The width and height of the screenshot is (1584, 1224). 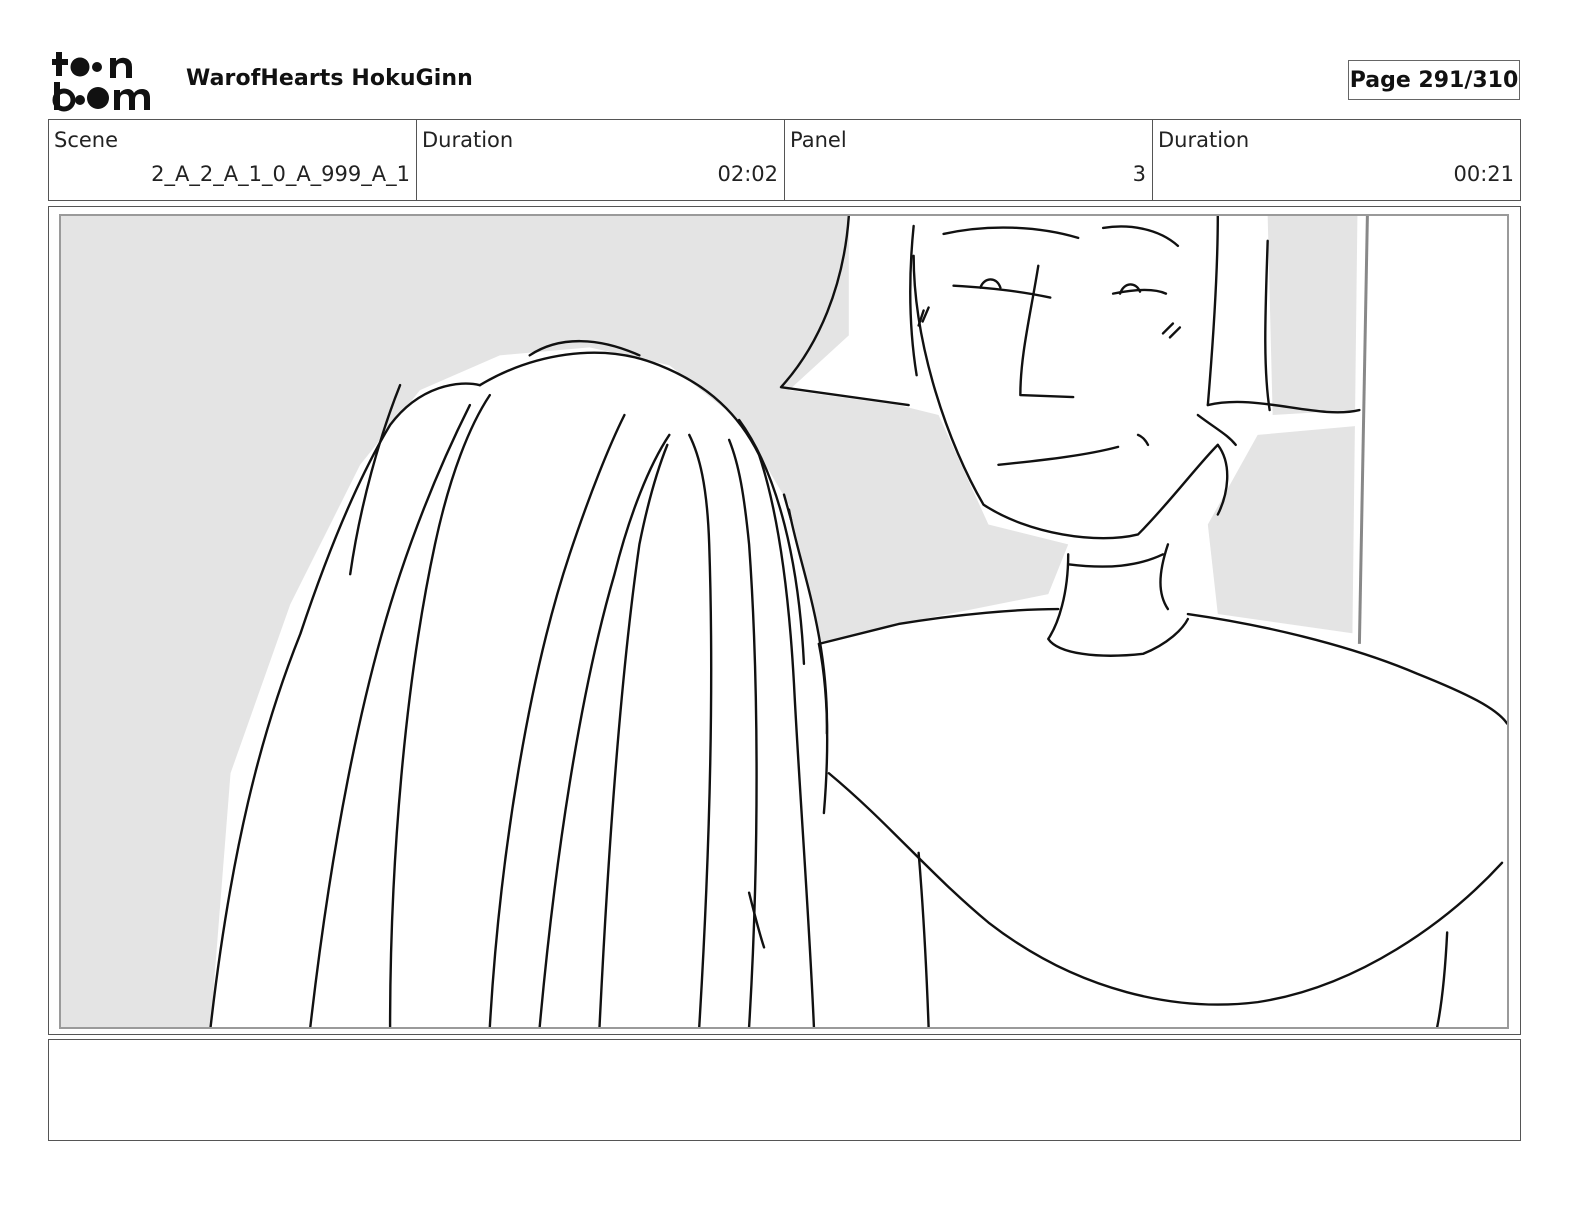 What do you see at coordinates (233, 160) in the screenshot?
I see `scene-cell: Scene 2_A_2_A_1_0_A_999_A_1` at bounding box center [233, 160].